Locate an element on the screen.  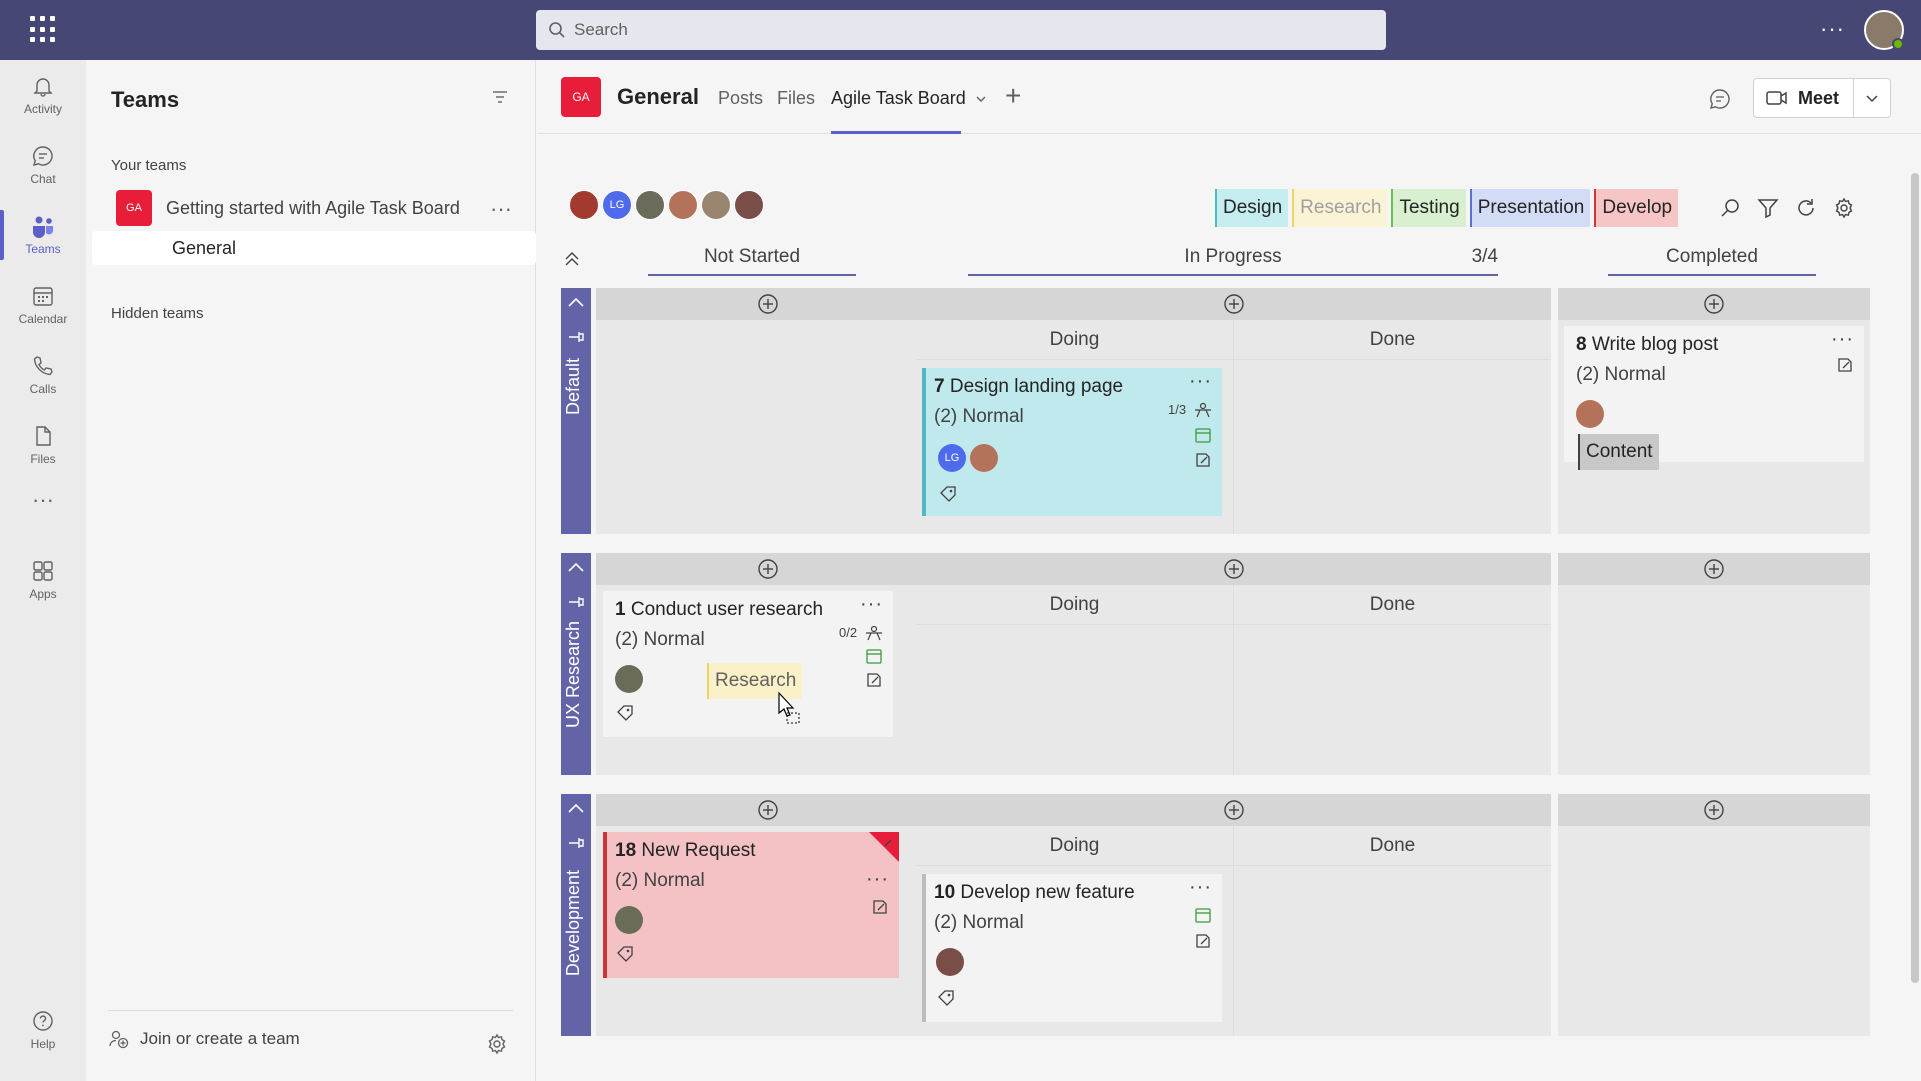
search-icon is located at coordinates (1730, 208).